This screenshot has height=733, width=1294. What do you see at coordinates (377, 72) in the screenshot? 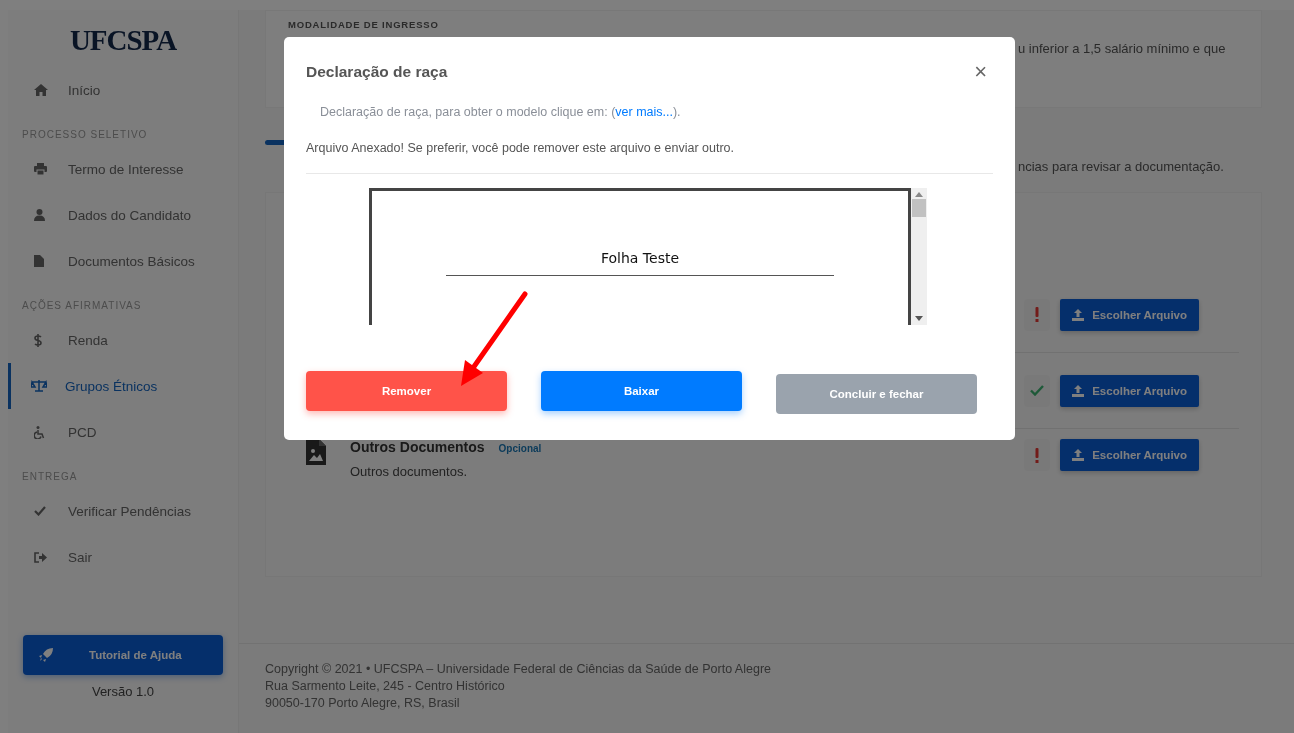
I see `modal-title: Declaração de raça` at bounding box center [377, 72].